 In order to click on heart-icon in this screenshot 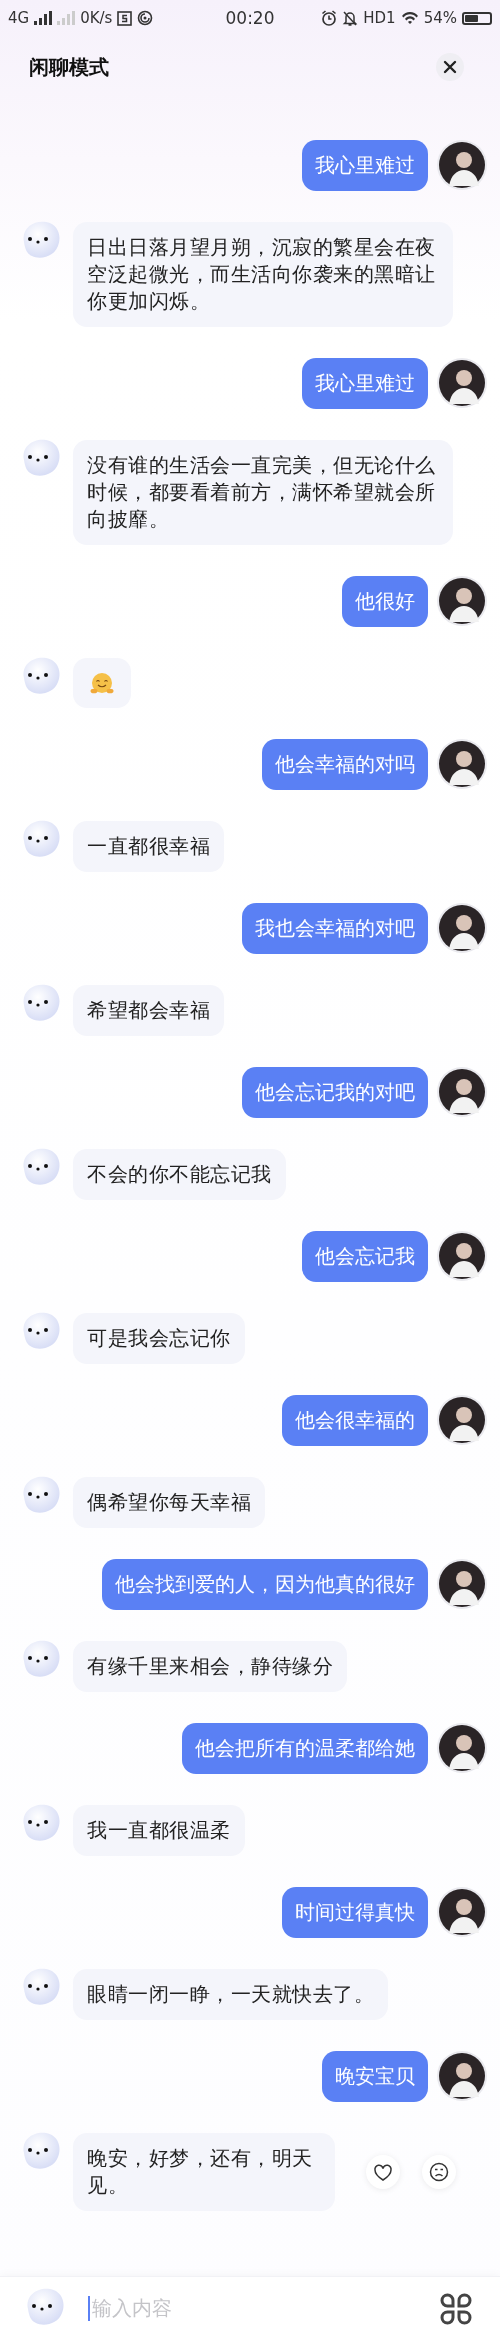, I will do `click(383, 2172)`.